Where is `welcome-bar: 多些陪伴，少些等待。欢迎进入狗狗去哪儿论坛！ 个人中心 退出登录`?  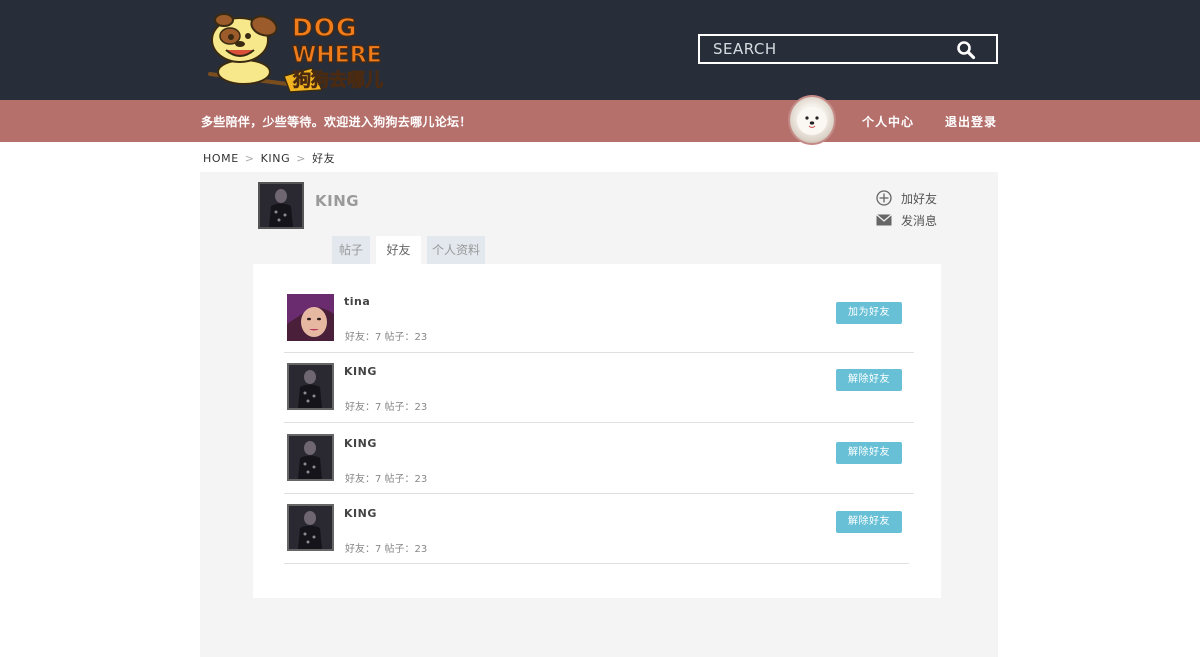 welcome-bar: 多些陪伴，少些等待。欢迎进入狗狗去哪儿论坛！ 个人中心 退出登录 is located at coordinates (600, 120).